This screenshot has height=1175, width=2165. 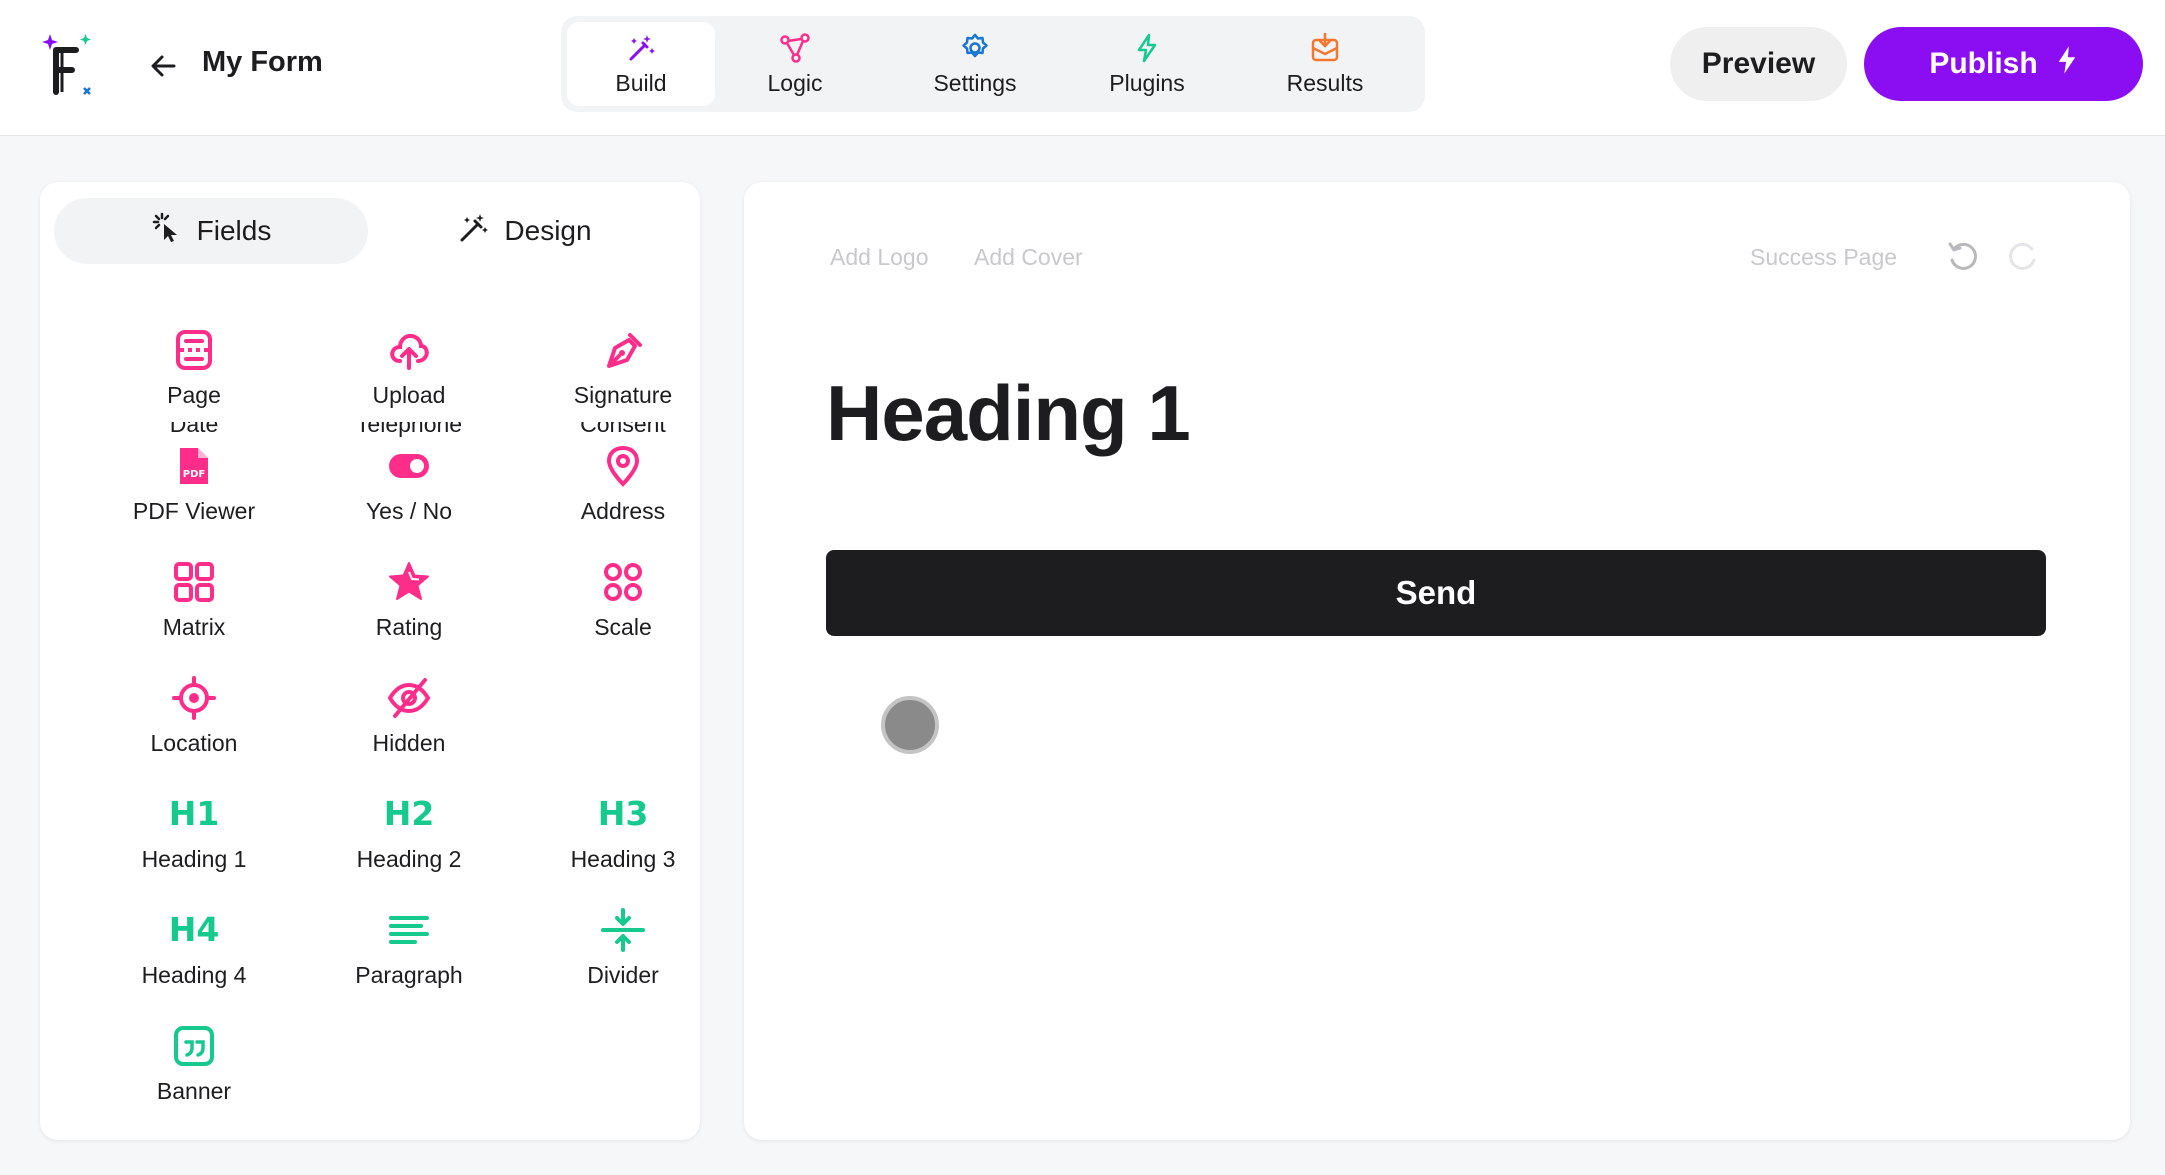 I want to click on field-label: Signature, so click(x=623, y=395).